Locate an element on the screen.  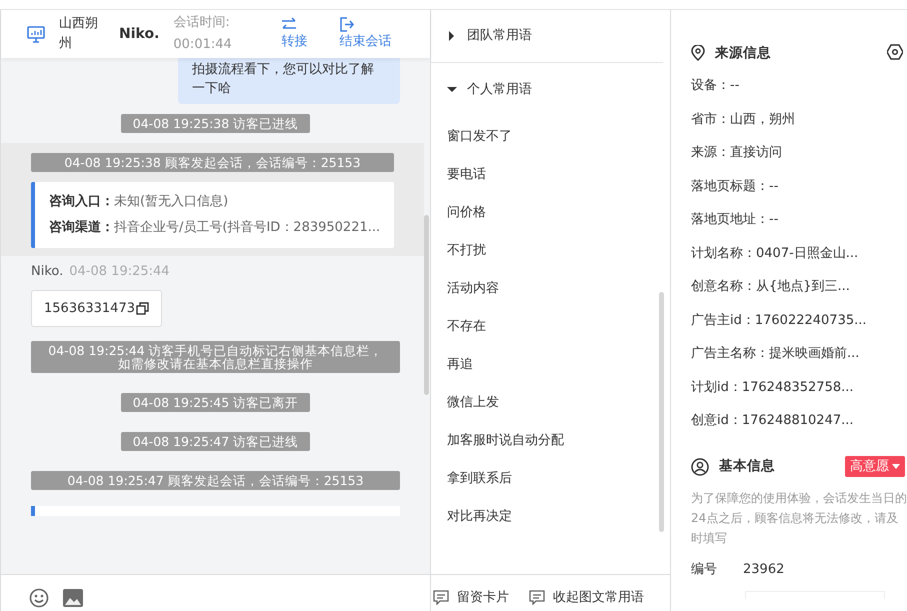
system-notice: 04-08 19:25:38 顾客发起会话，会话编号：25153 is located at coordinates (212, 162).